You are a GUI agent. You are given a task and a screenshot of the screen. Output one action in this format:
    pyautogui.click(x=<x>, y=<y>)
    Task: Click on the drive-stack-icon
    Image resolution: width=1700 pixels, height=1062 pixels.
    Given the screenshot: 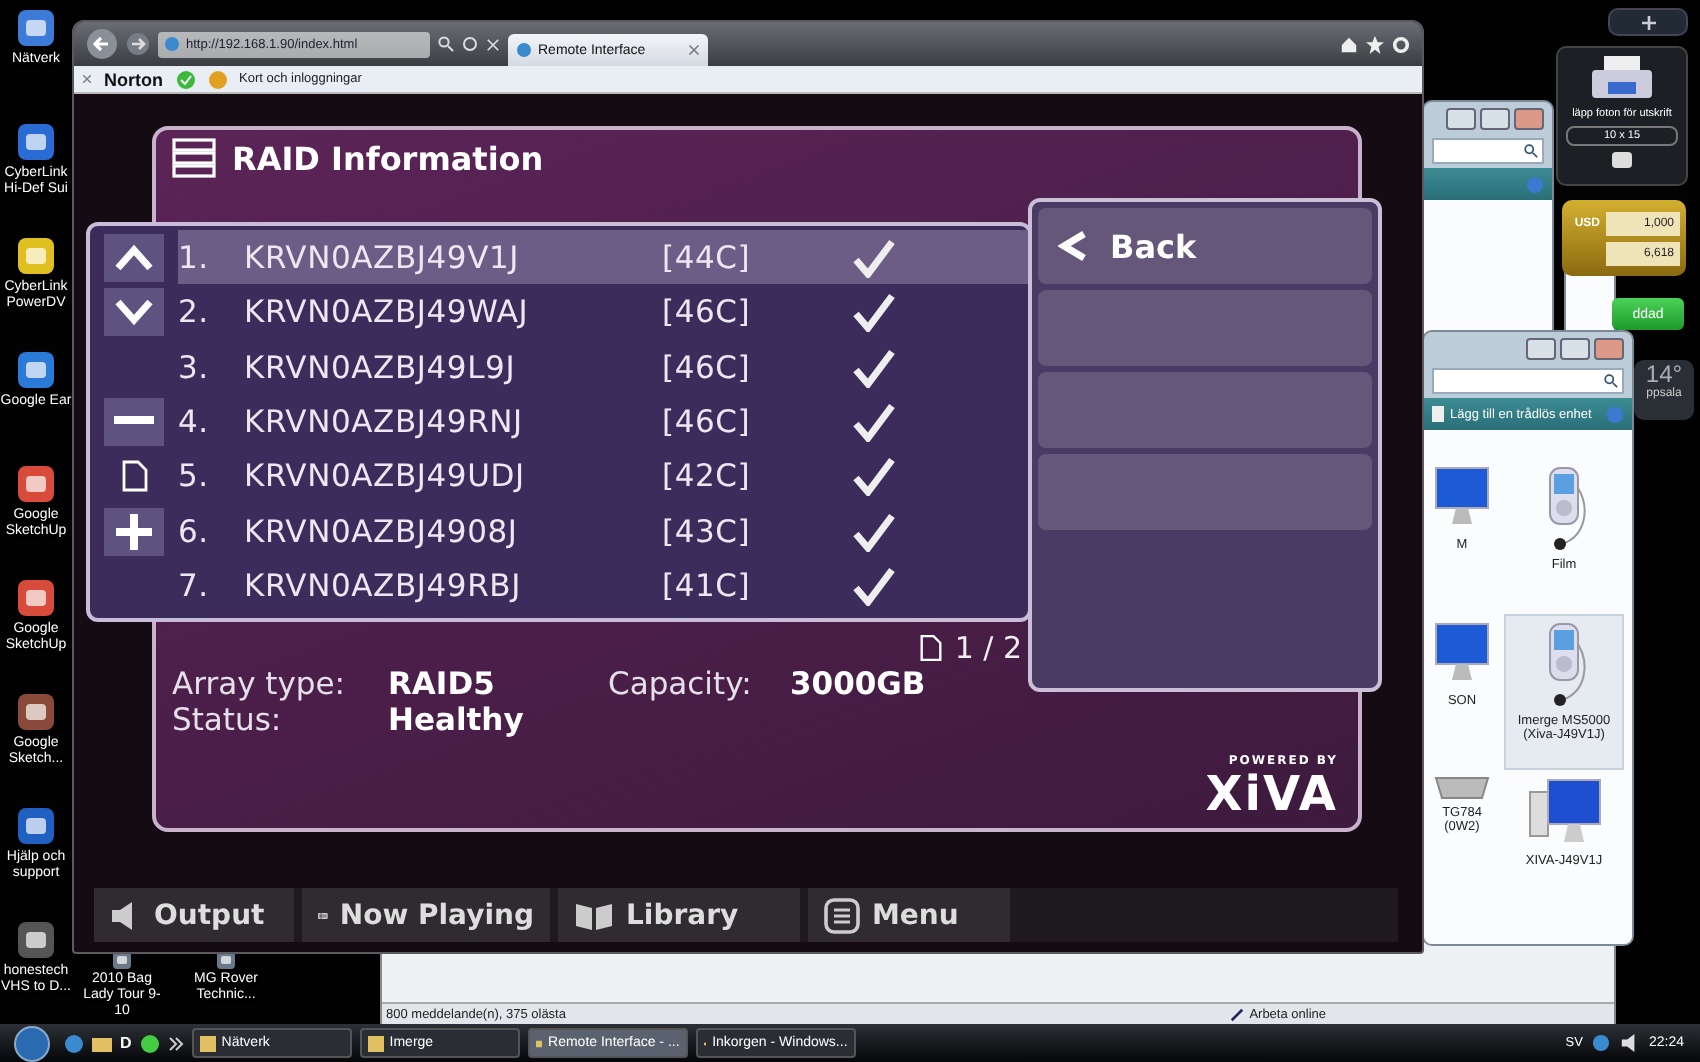 What is the action you would take?
    pyautogui.click(x=194, y=158)
    